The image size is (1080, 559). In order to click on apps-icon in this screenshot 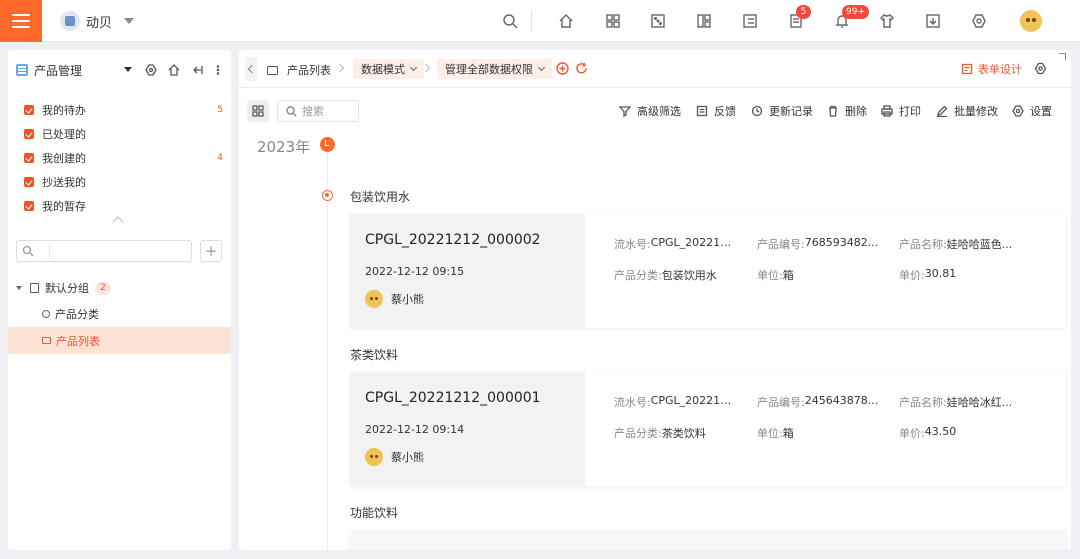, I will do `click(704, 21)`.